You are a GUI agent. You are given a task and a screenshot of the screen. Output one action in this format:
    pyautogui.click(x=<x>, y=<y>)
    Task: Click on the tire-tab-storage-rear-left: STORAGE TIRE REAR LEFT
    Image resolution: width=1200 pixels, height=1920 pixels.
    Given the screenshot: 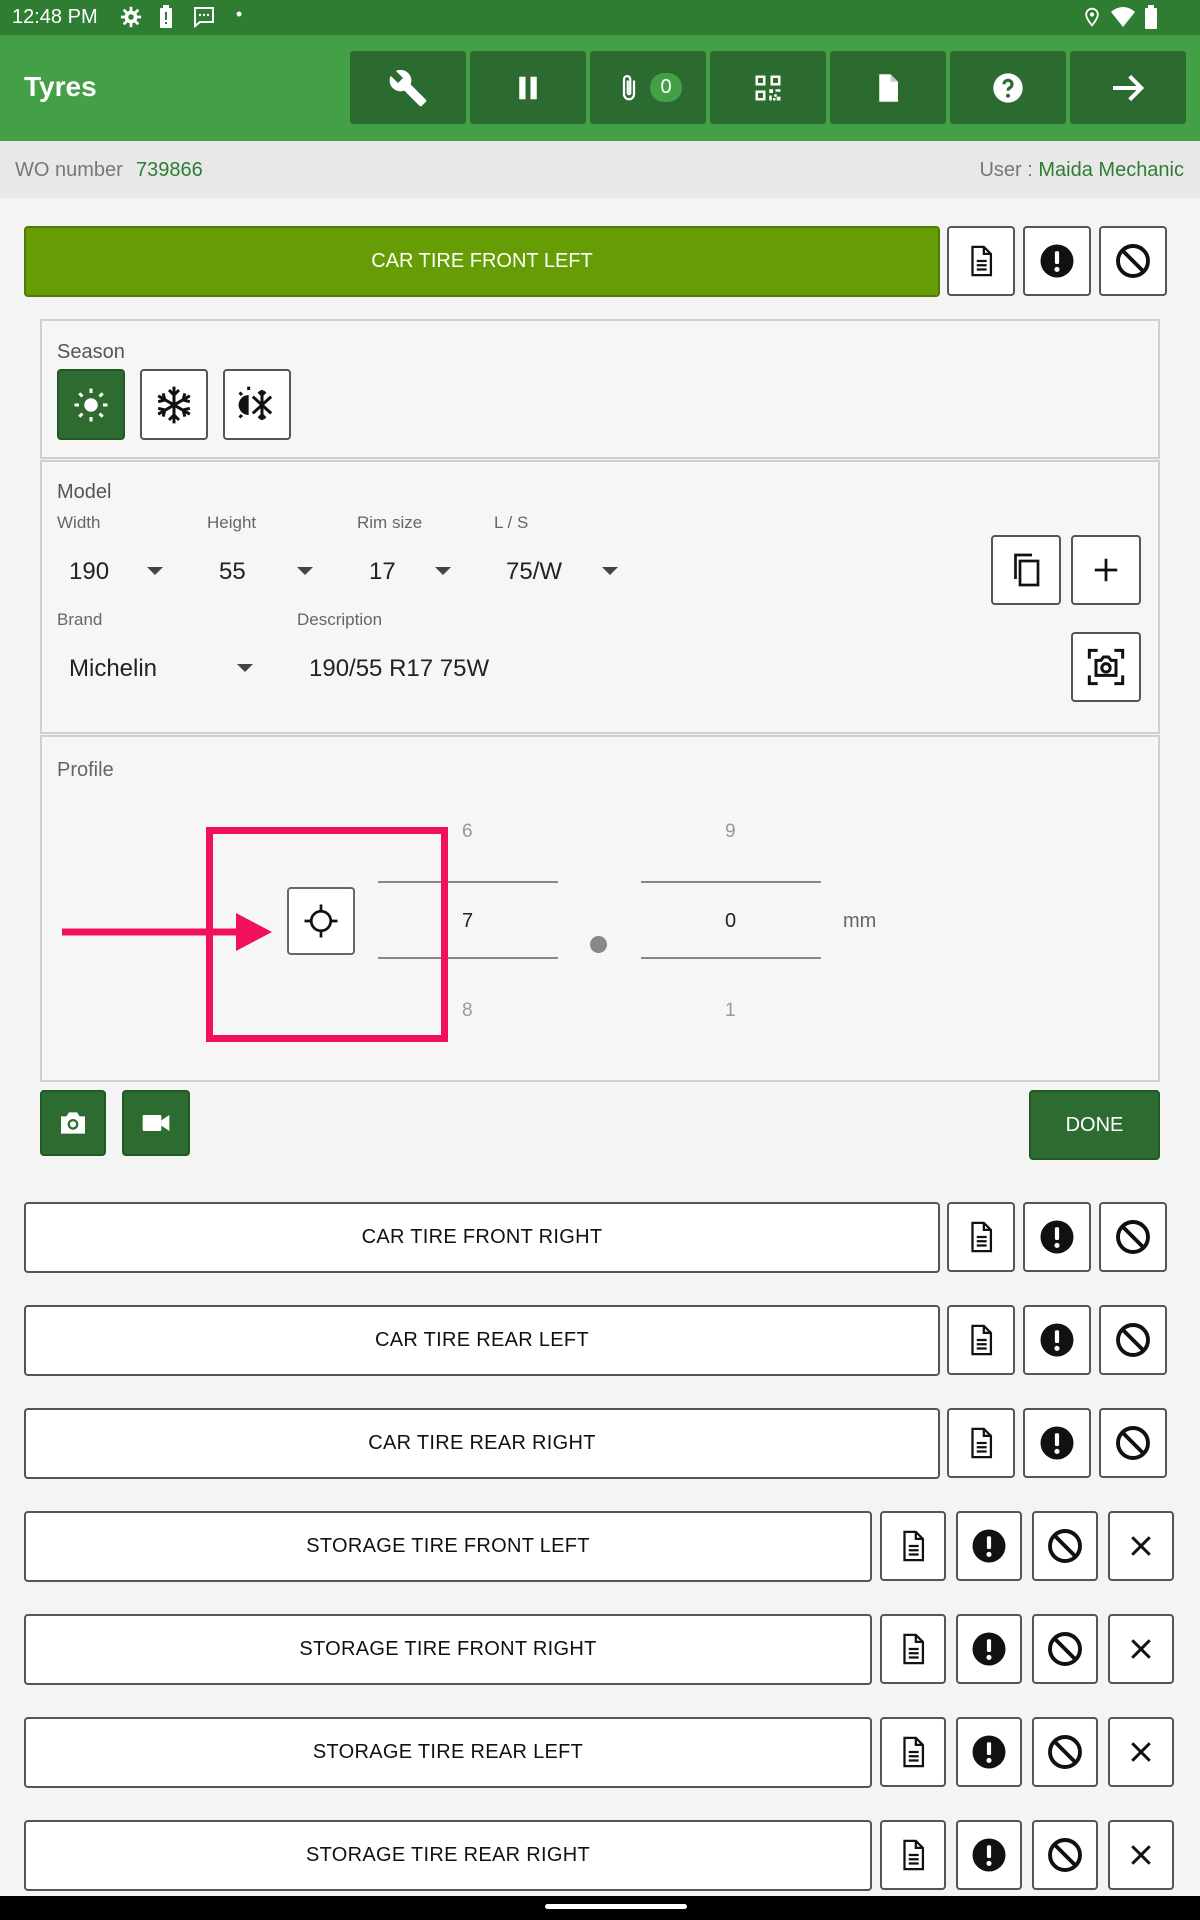 What is the action you would take?
    pyautogui.click(x=448, y=1752)
    